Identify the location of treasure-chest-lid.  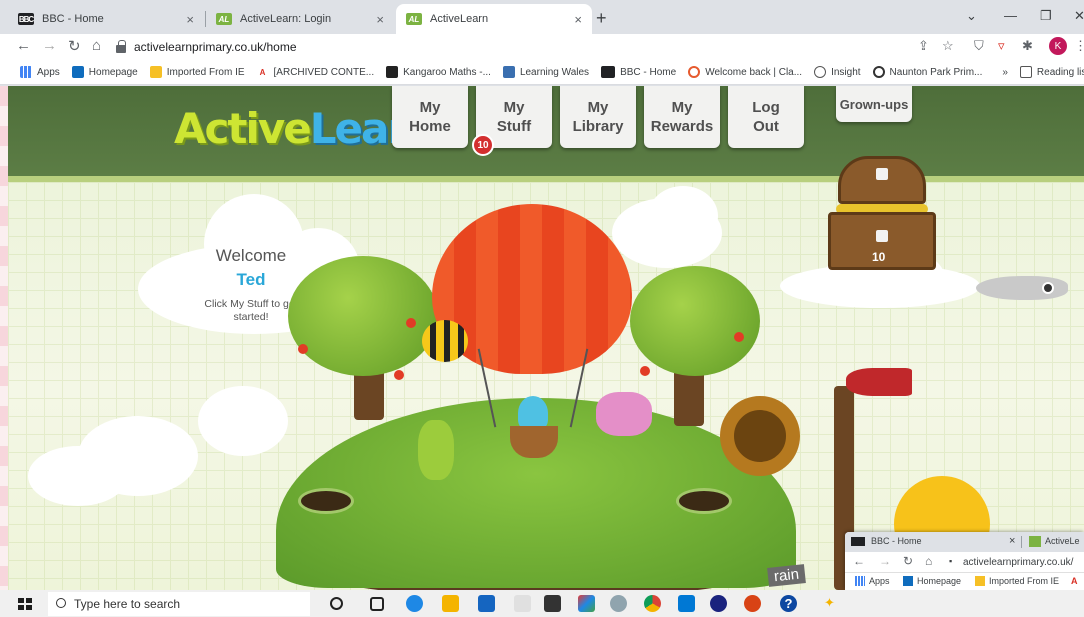
(882, 180).